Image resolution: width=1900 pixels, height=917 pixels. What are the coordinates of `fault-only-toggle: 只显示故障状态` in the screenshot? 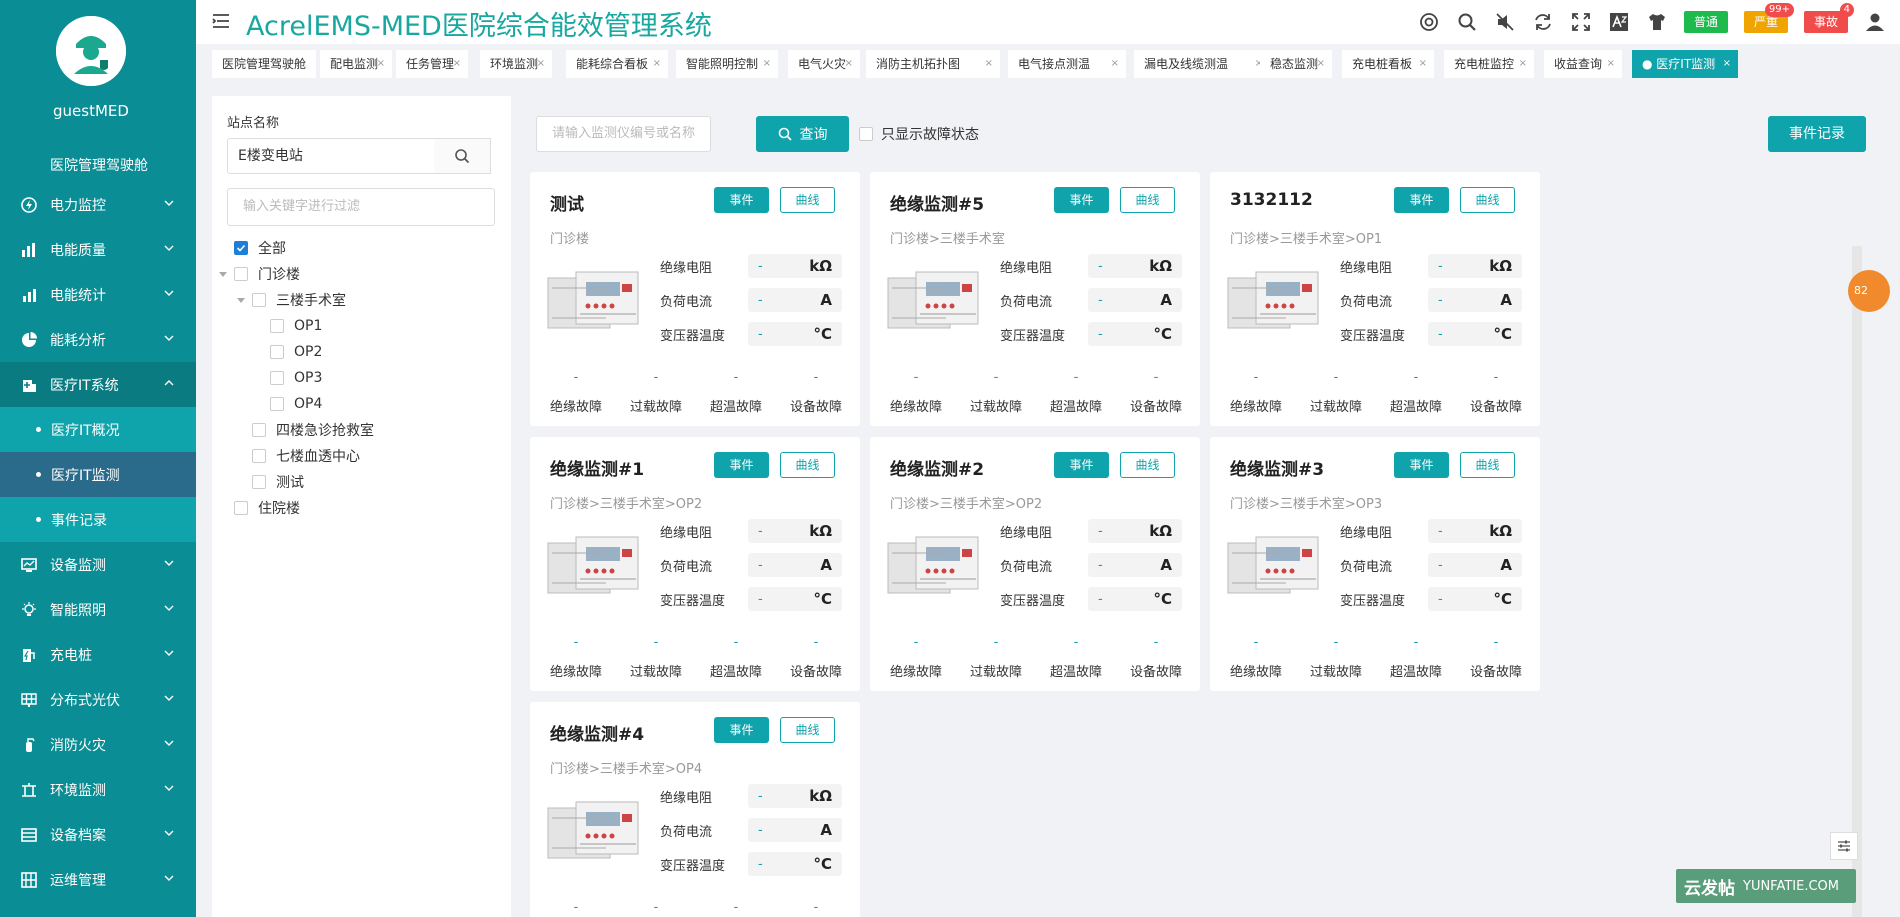 It's located at (919, 134).